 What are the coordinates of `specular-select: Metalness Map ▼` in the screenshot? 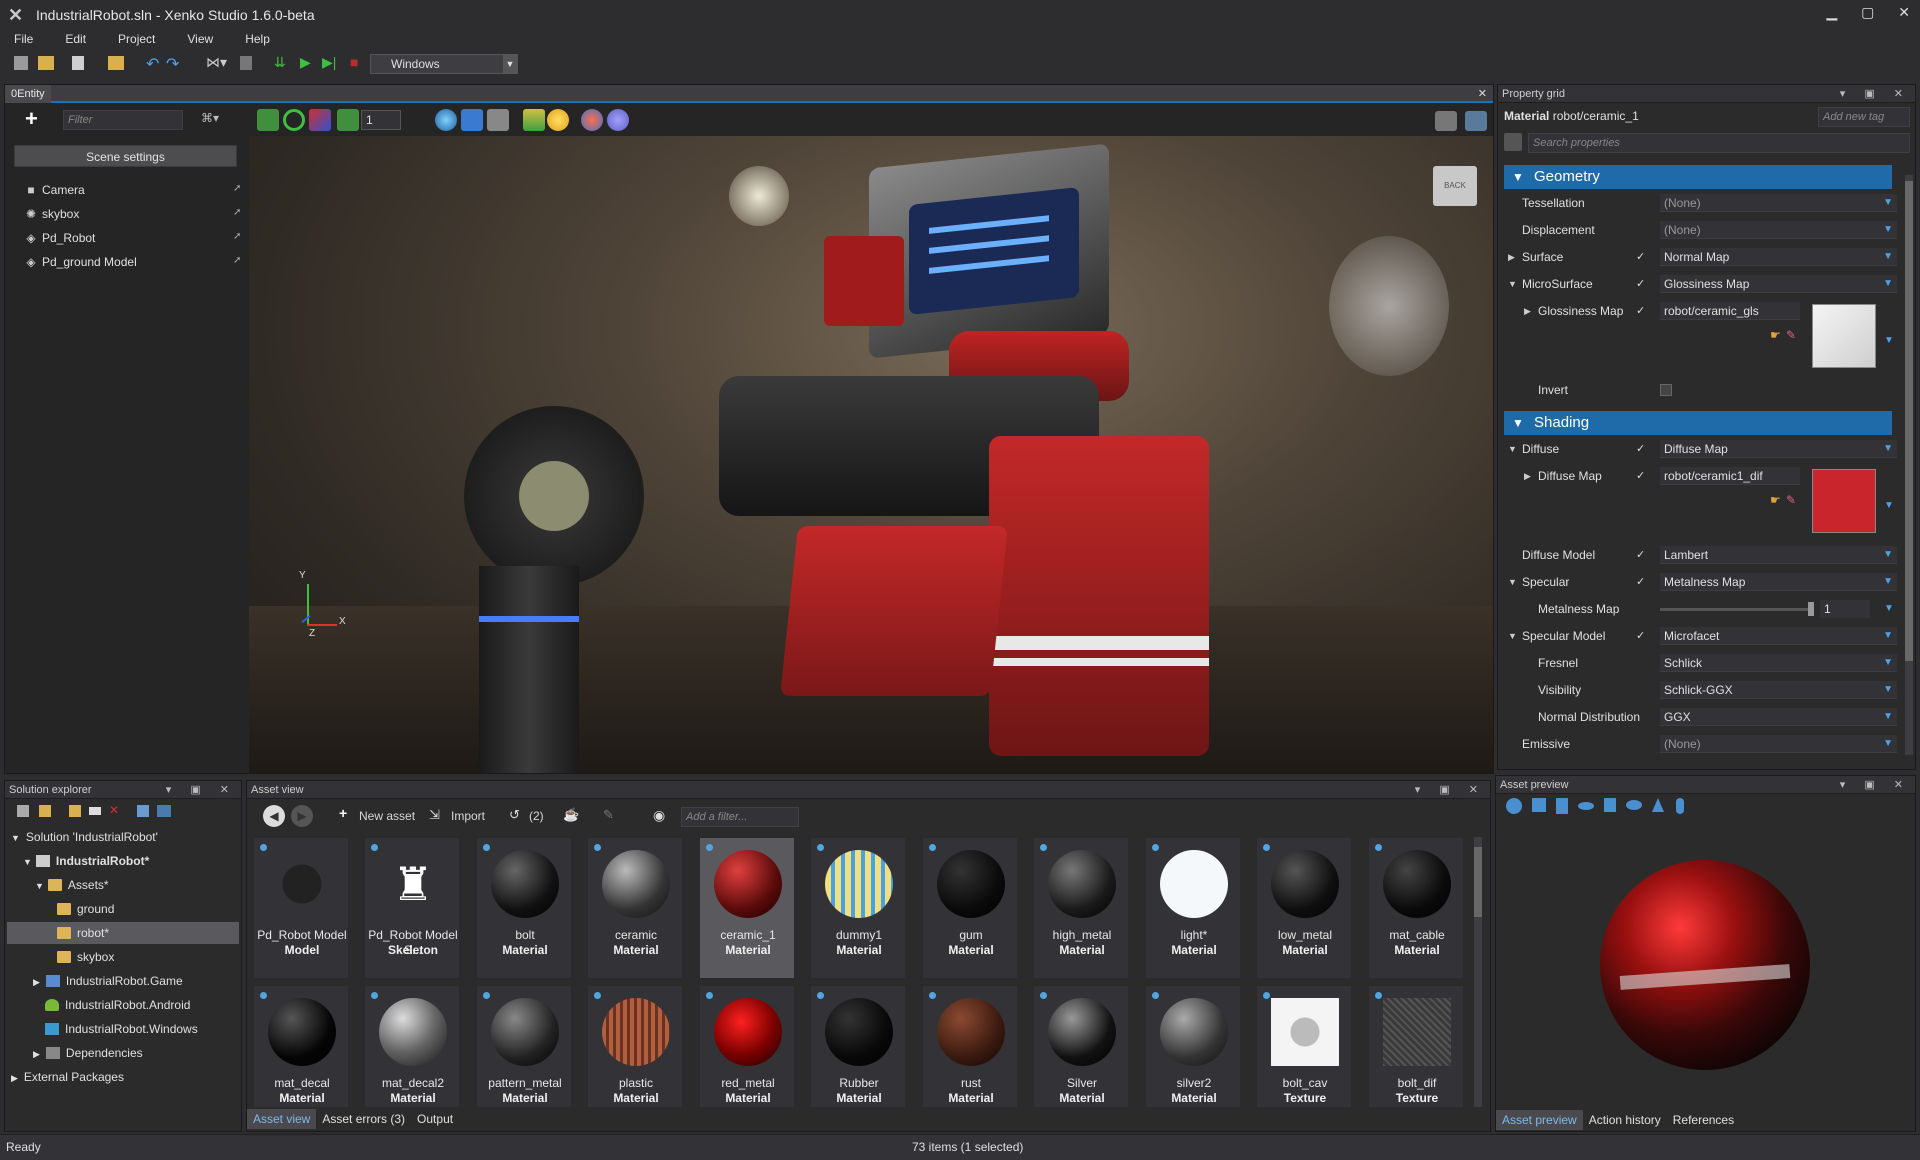 It's located at (1778, 582).